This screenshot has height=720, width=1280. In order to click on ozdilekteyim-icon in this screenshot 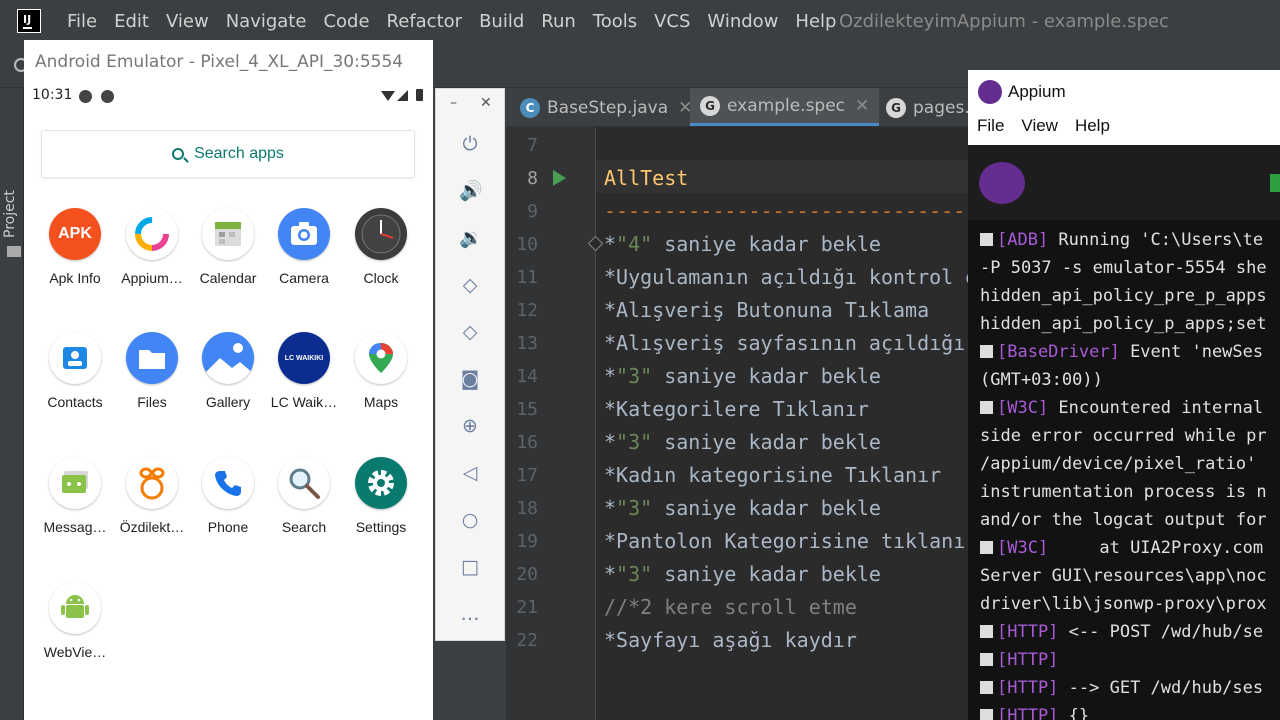, I will do `click(152, 483)`.